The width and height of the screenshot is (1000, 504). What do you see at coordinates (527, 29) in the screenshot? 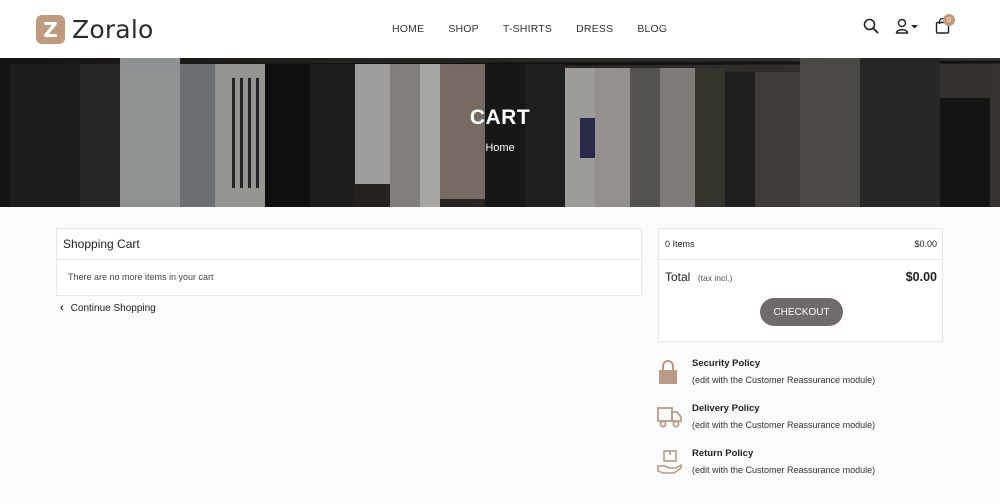
I see `nav-item-tshirts: T-SHIRTS` at bounding box center [527, 29].